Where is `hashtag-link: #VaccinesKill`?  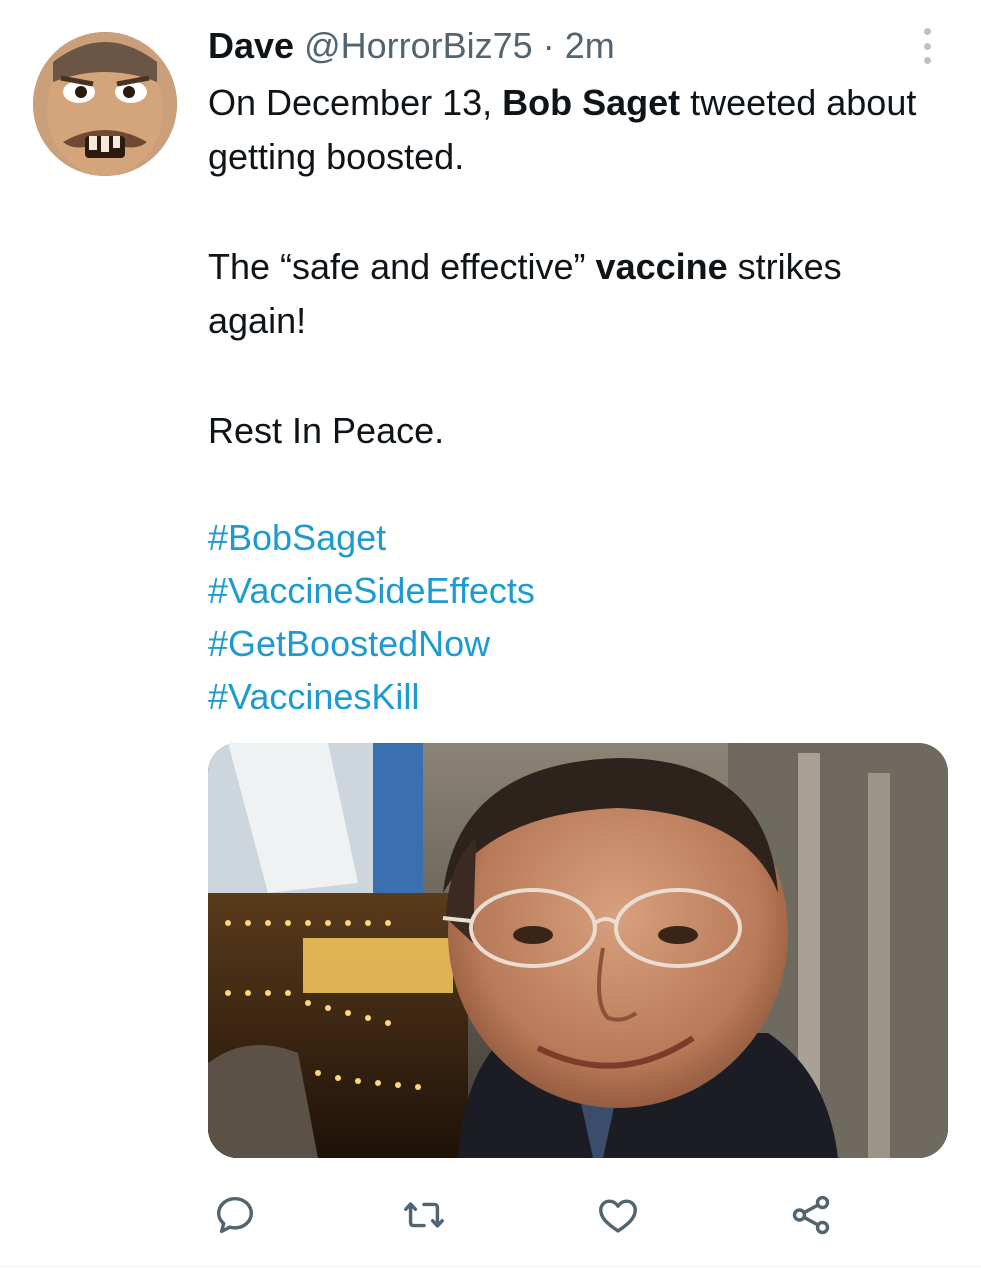 hashtag-link: #VaccinesKill is located at coordinates (313, 696).